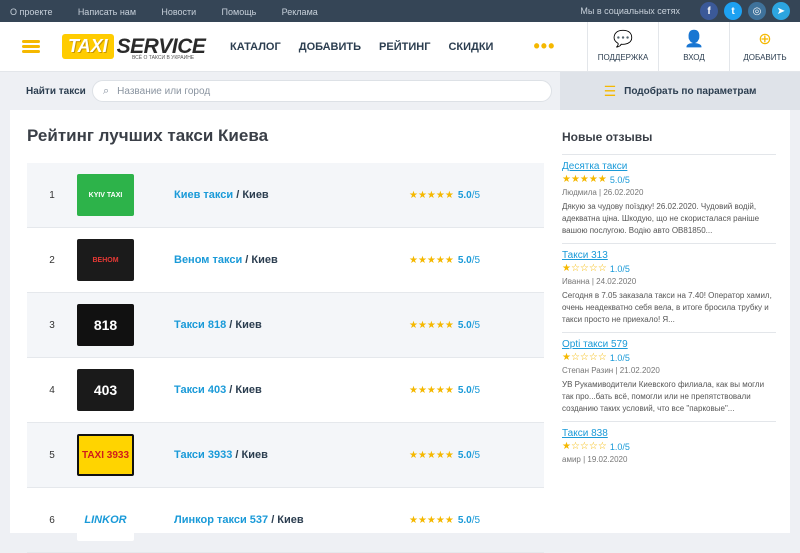  What do you see at coordinates (31, 47) in the screenshot?
I see `menu-icon` at bounding box center [31, 47].